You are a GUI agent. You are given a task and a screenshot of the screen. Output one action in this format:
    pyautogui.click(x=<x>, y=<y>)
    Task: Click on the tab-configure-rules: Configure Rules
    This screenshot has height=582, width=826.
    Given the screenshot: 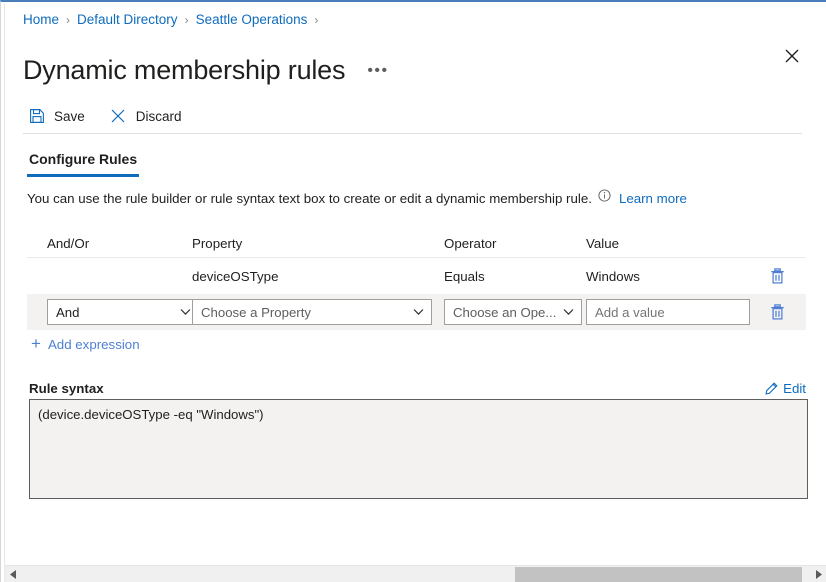 What is the action you would take?
    pyautogui.click(x=83, y=163)
    